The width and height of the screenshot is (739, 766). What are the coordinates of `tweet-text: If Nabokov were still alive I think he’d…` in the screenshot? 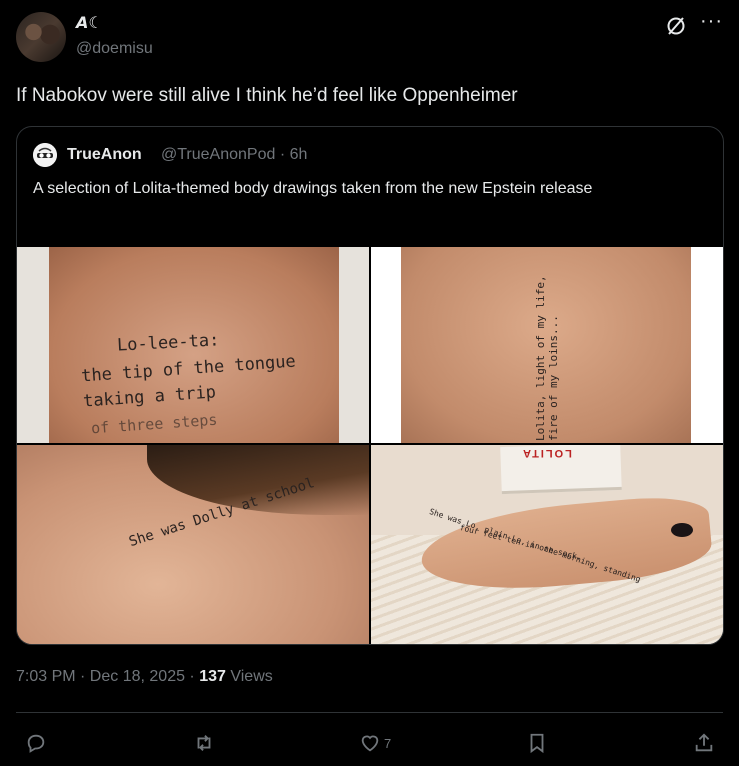 It's located at (267, 95).